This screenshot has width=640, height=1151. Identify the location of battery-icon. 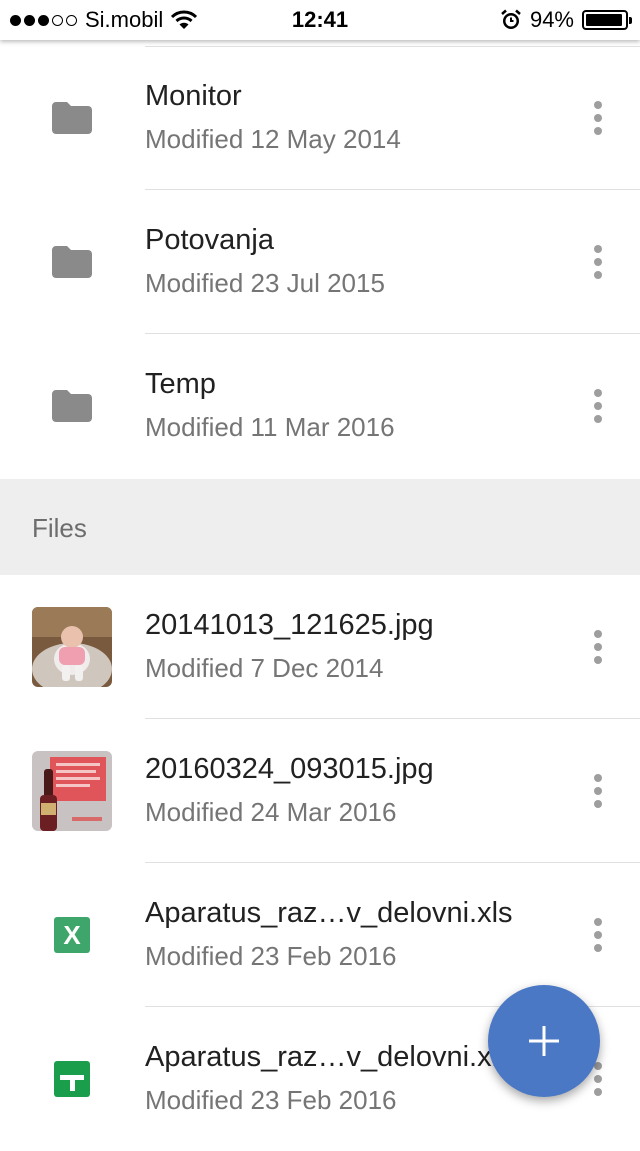
(607, 20).